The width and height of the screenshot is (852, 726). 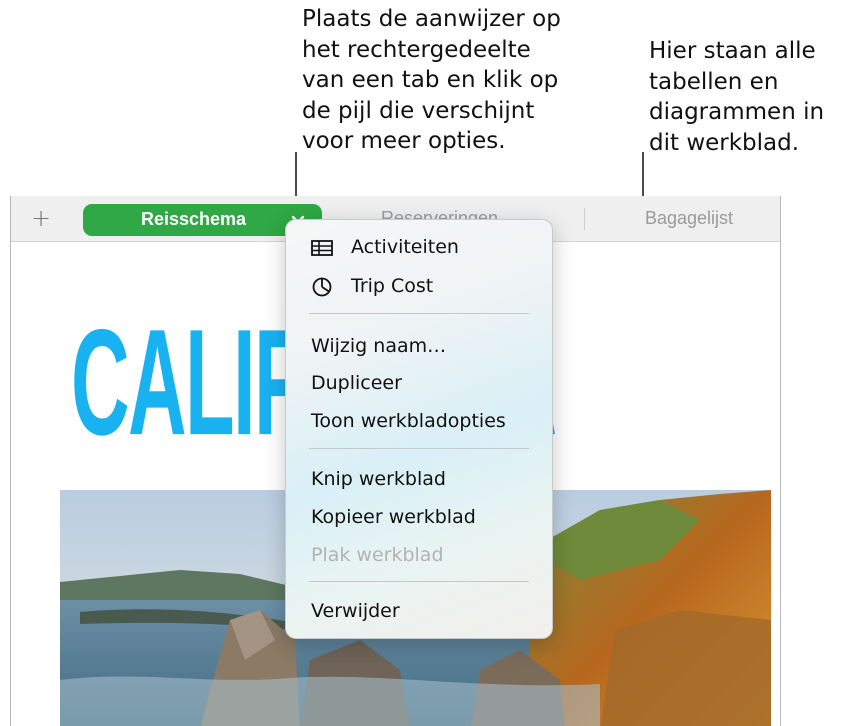 I want to click on menu-item-activiteiten: Activiteiten, so click(x=419, y=247).